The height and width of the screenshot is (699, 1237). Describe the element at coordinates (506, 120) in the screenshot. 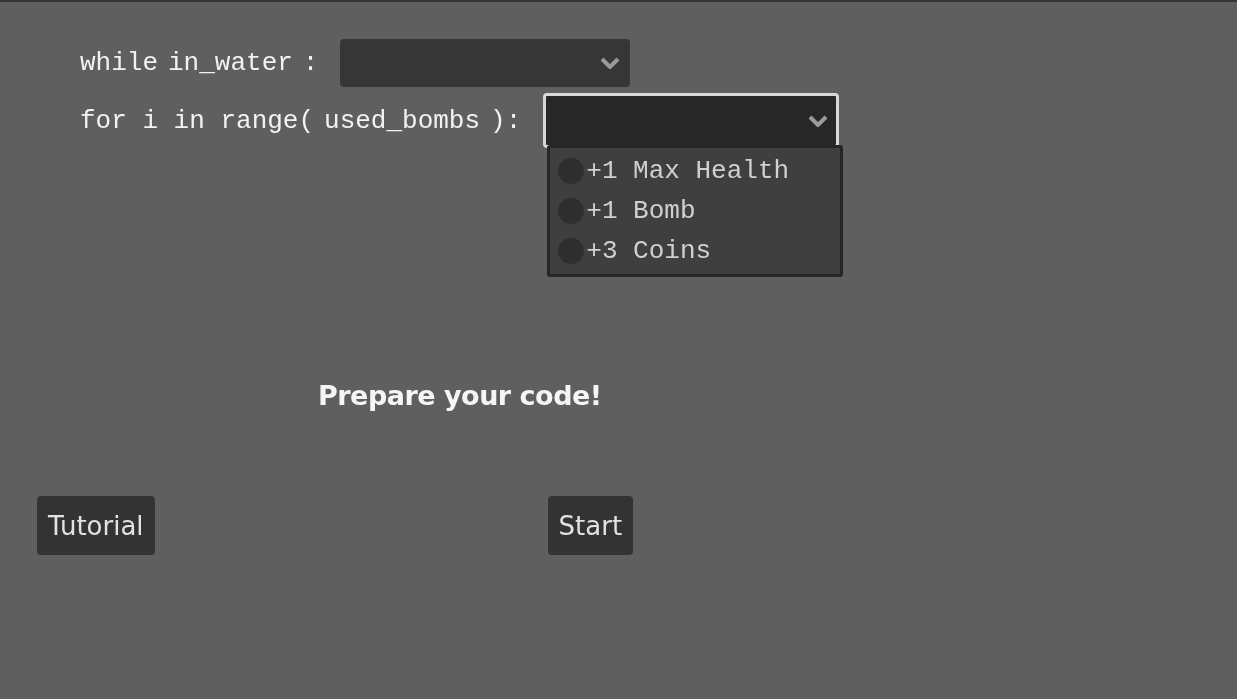

I see `code-text: ):` at that location.